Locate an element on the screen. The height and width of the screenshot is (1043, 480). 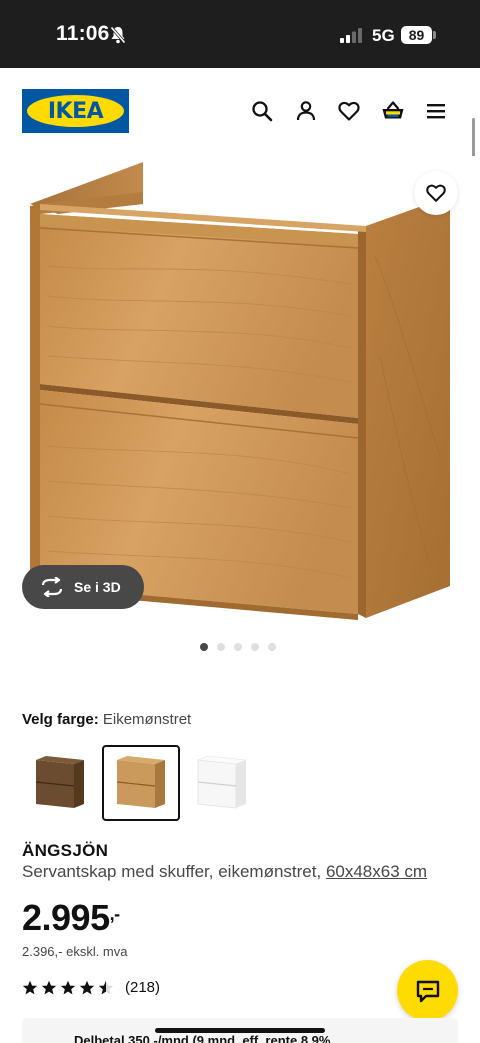
ikea-logo: IKEA is located at coordinates (75, 111).